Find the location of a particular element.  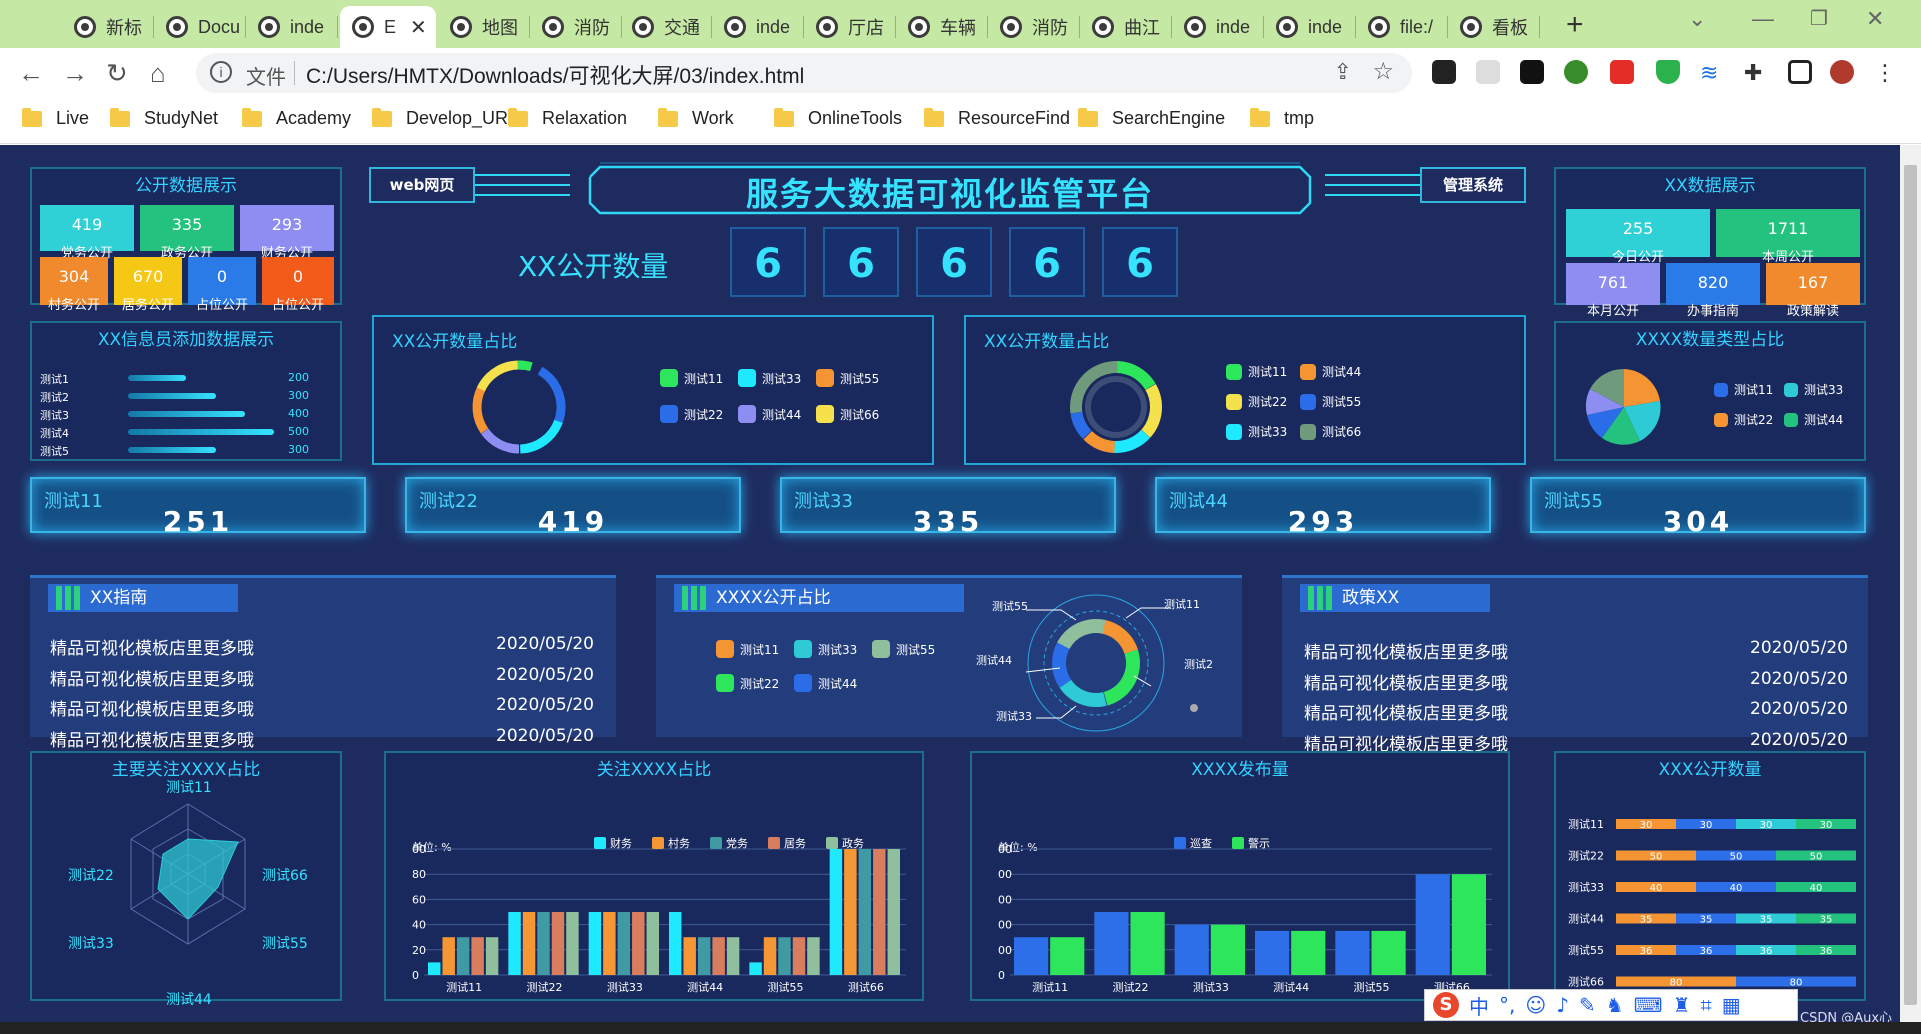

browser-tab: 厅店 is located at coordinates (850, 27).